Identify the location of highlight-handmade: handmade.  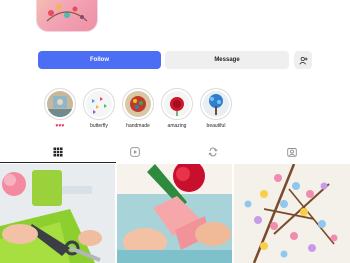
(138, 108).